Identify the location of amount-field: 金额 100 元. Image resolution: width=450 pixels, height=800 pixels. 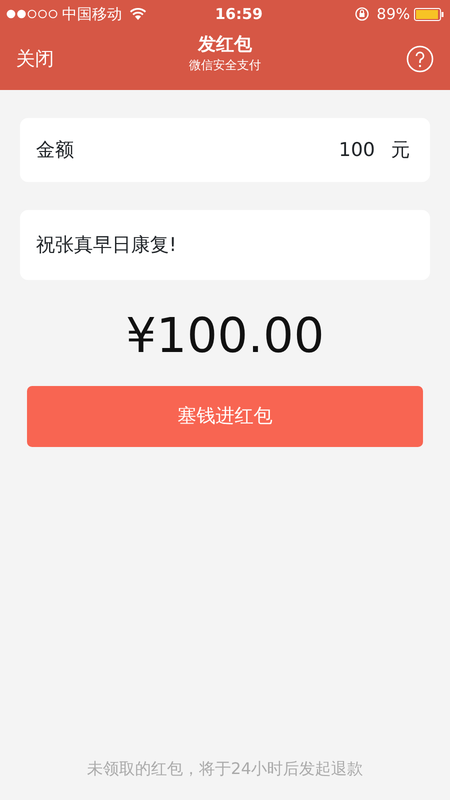
(225, 150).